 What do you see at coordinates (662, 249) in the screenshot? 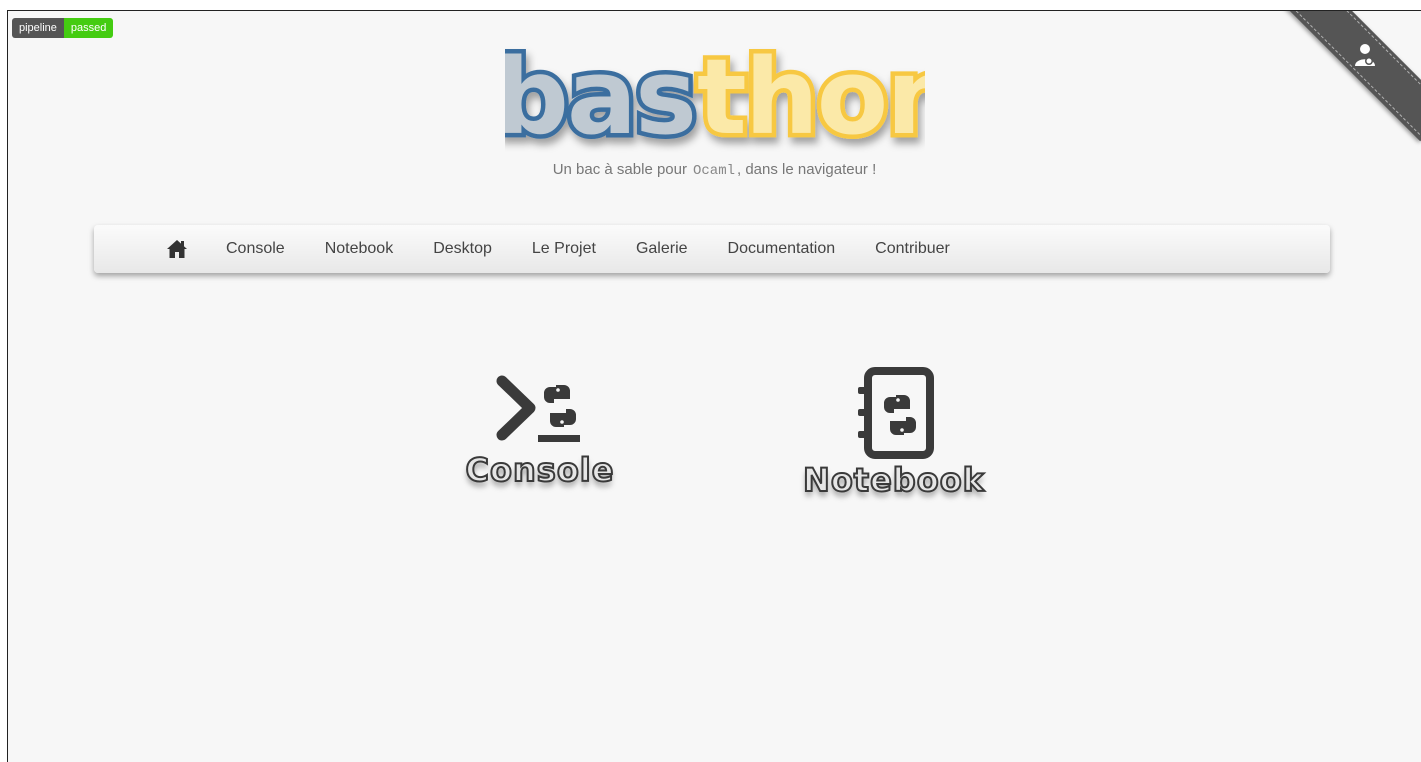
I see `nav-item-galerie: Galerie` at bounding box center [662, 249].